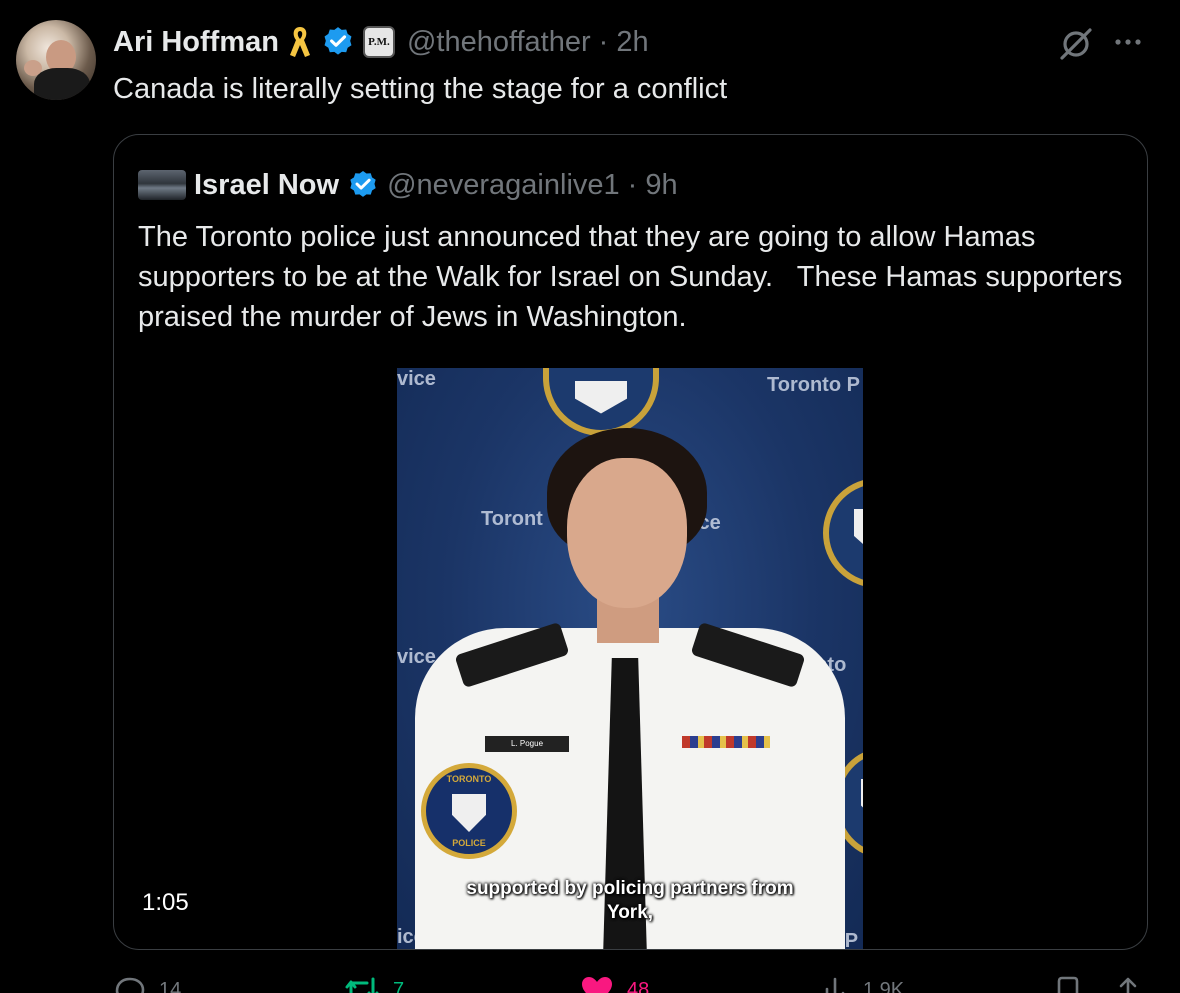 Image resolution: width=1180 pixels, height=993 pixels. Describe the element at coordinates (630, 912) in the screenshot. I see `video-subtitle-line2: York,` at that location.